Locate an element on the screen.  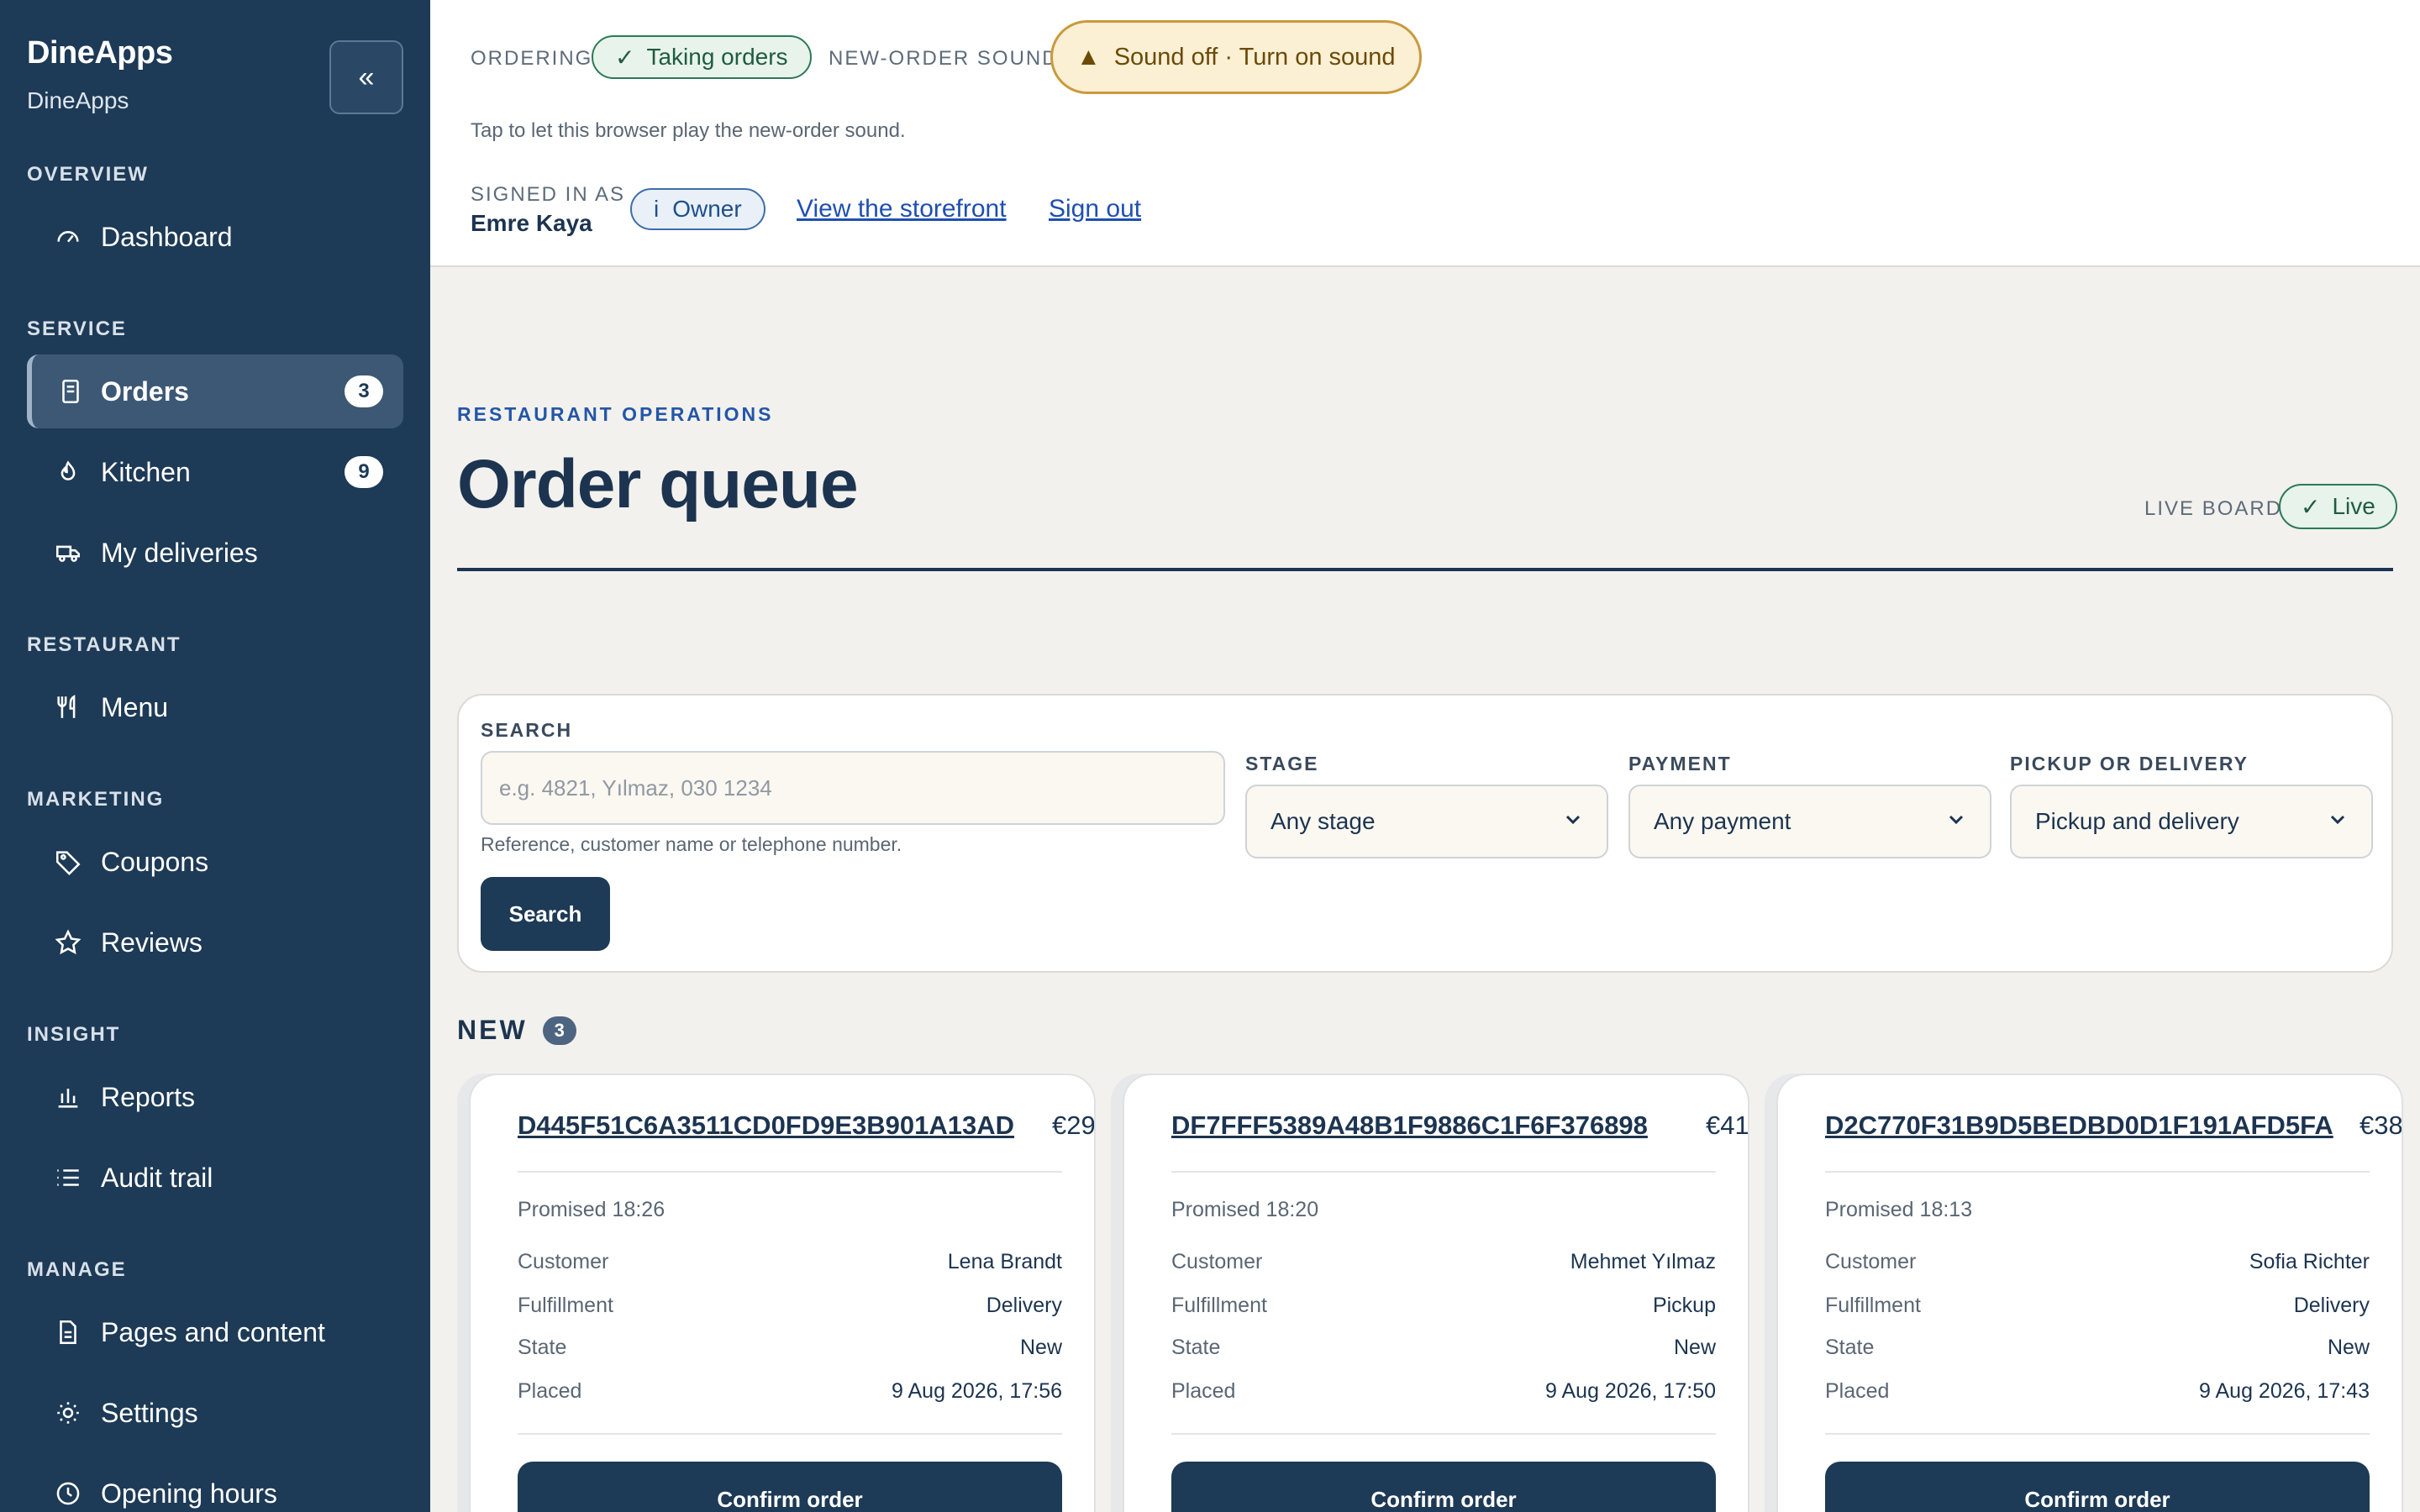
document-icon is located at coordinates (64, 1332).